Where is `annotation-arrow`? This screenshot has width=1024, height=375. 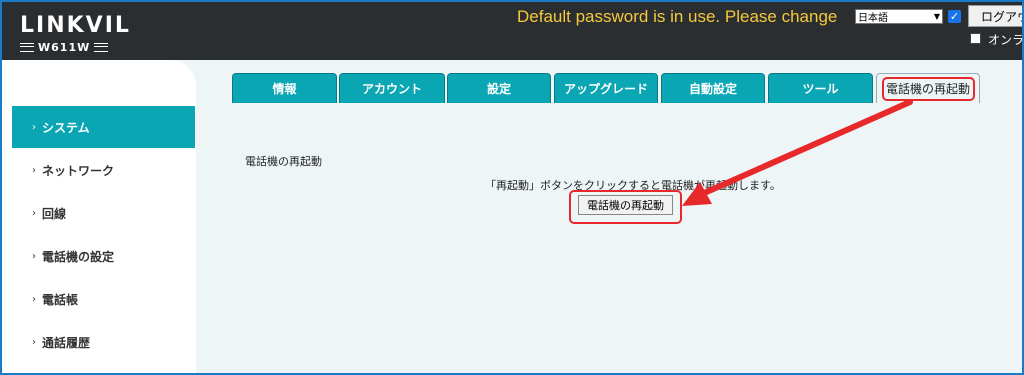 annotation-arrow is located at coordinates (797, 152).